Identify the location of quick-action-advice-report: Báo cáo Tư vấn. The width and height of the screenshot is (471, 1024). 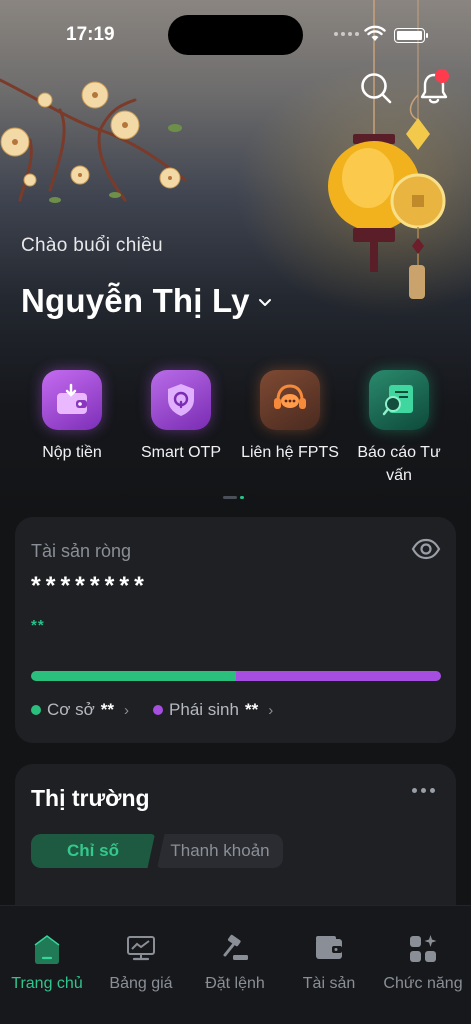
(399, 428).